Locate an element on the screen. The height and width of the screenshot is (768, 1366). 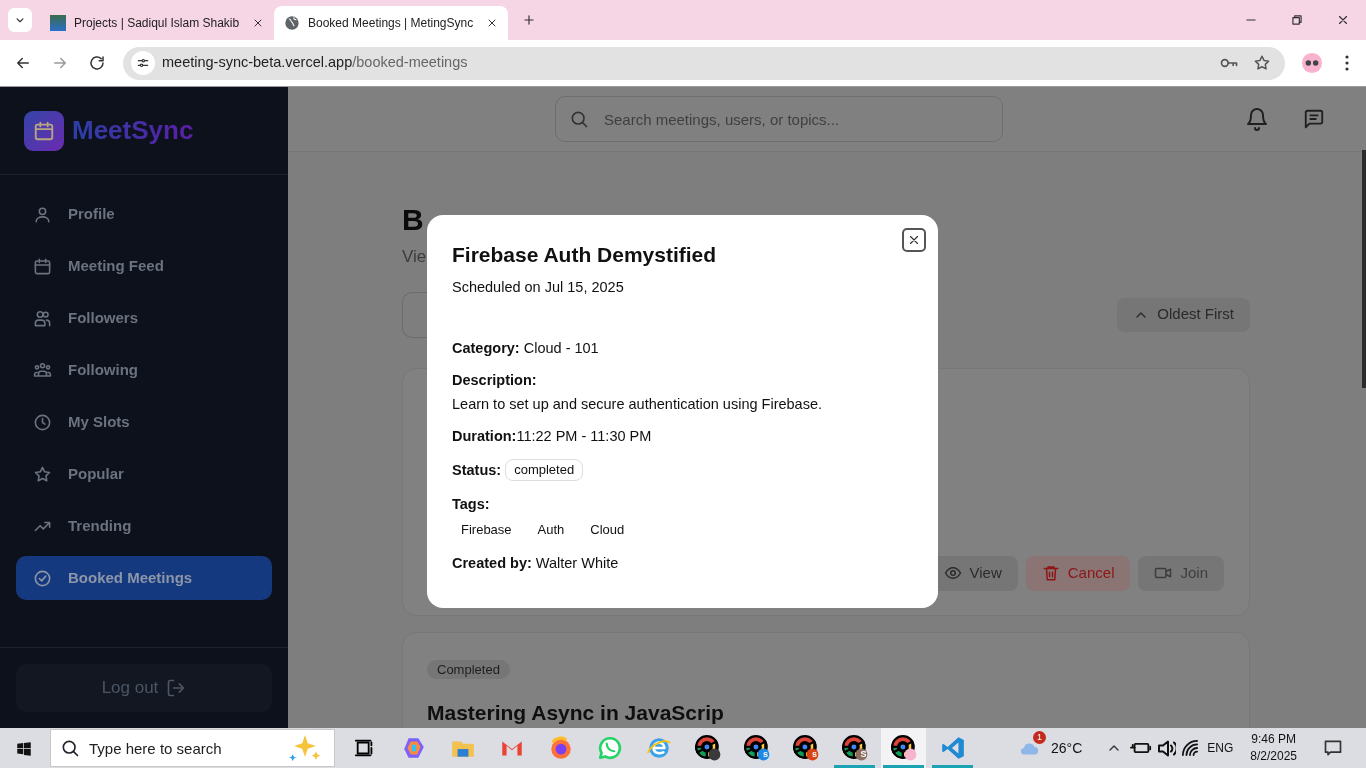
trash-icon is located at coordinates (1050, 573).